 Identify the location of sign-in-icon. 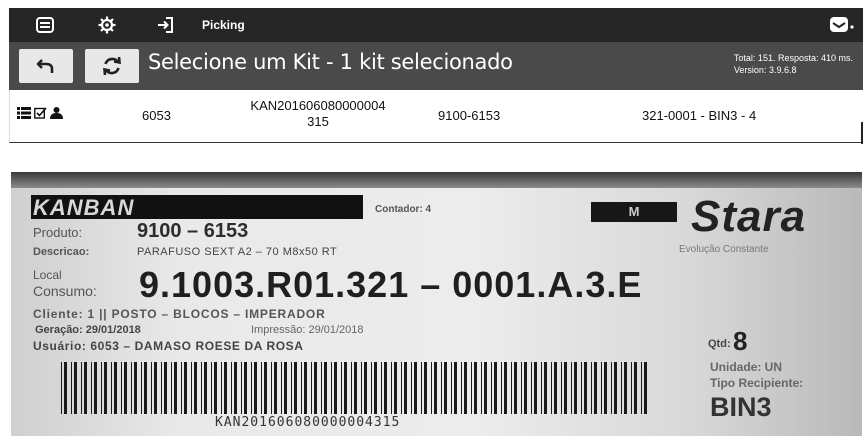
(165, 25).